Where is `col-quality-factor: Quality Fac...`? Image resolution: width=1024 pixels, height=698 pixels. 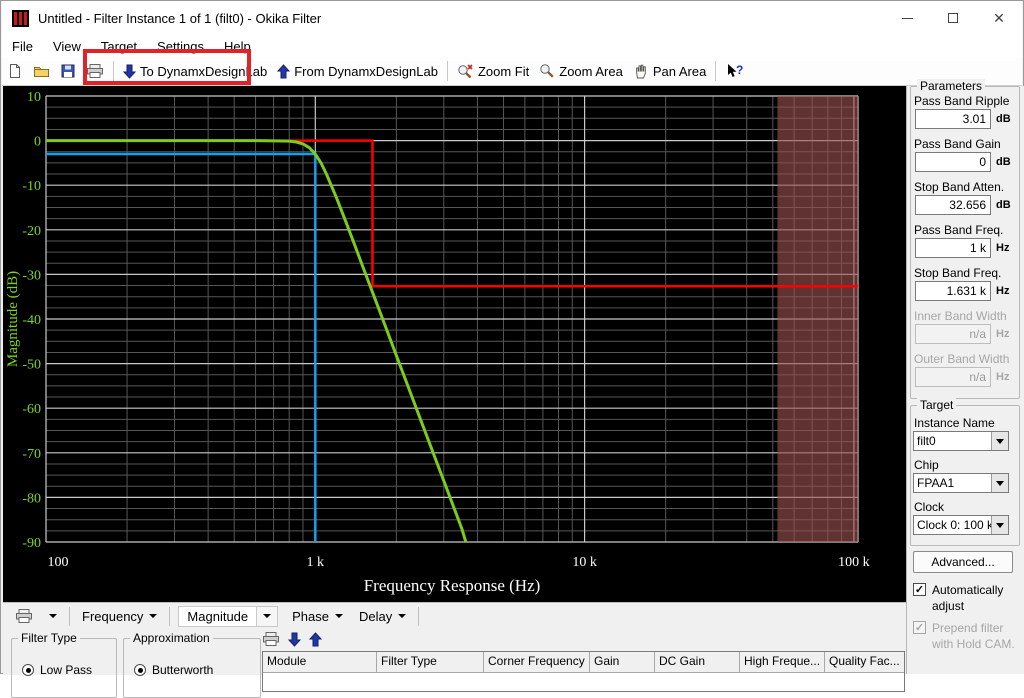 col-quality-factor: Quality Fac... is located at coordinates (863, 662).